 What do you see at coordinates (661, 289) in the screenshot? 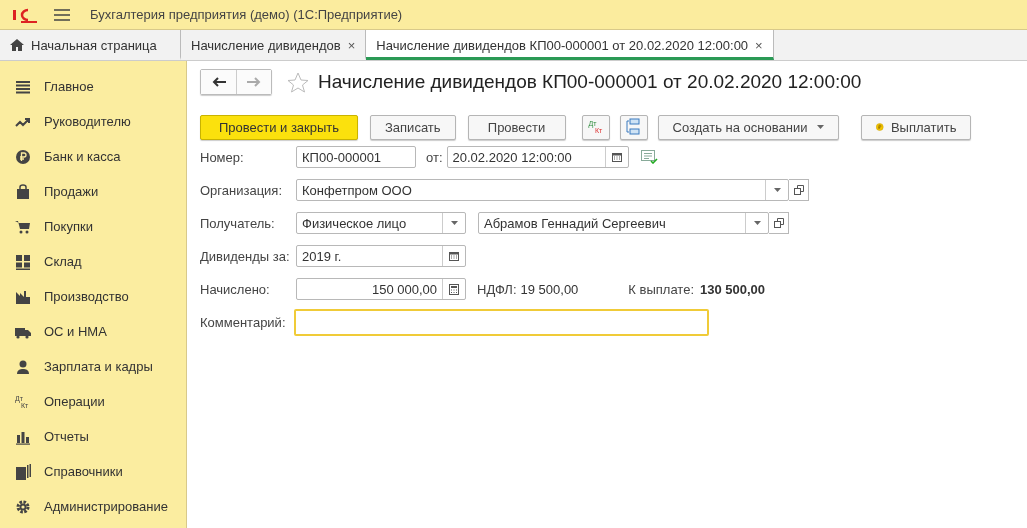
I see `field-label: К выплате:` at bounding box center [661, 289].